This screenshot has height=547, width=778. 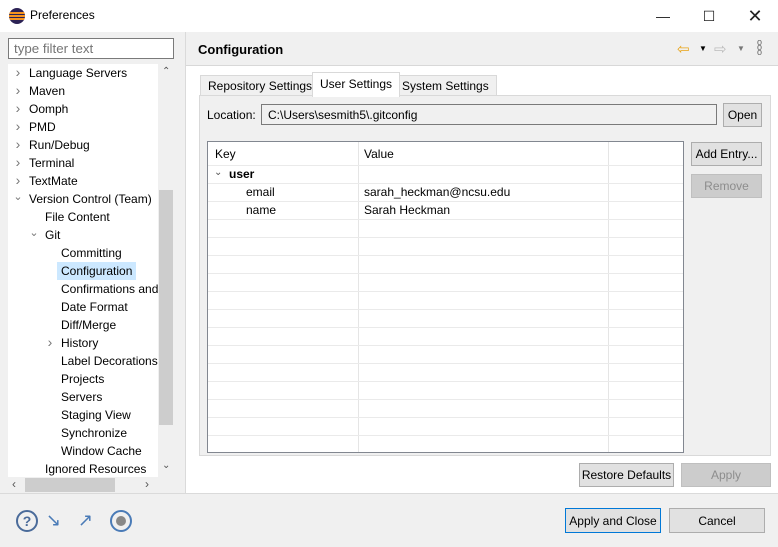 I want to click on tree-item-label: History, so click(x=80, y=343).